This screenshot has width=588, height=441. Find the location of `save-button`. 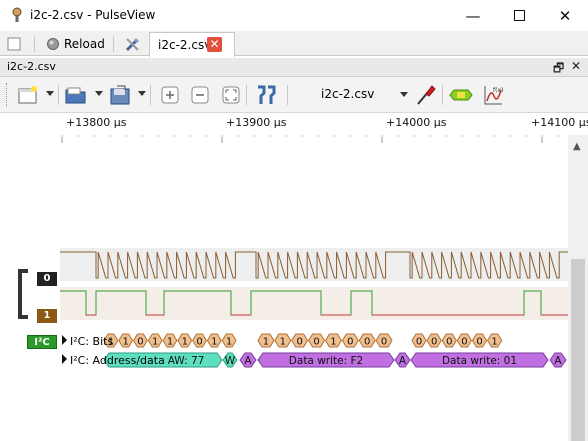

save-button is located at coordinates (120, 95).